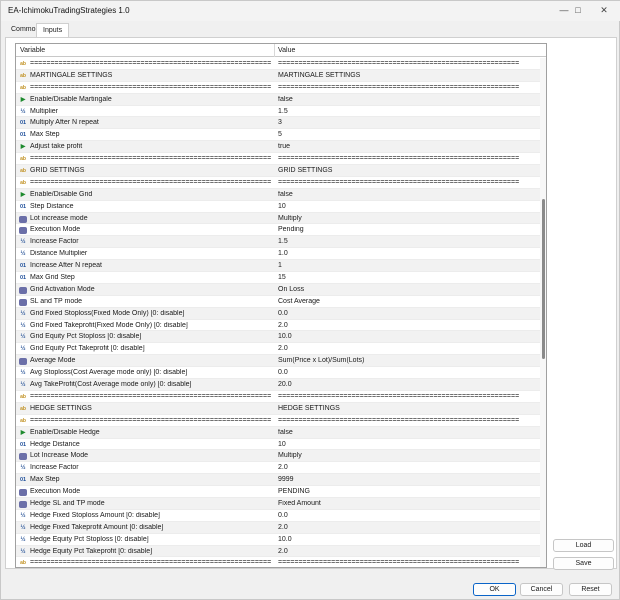  I want to click on close-icon: ✕, so click(604, 10).